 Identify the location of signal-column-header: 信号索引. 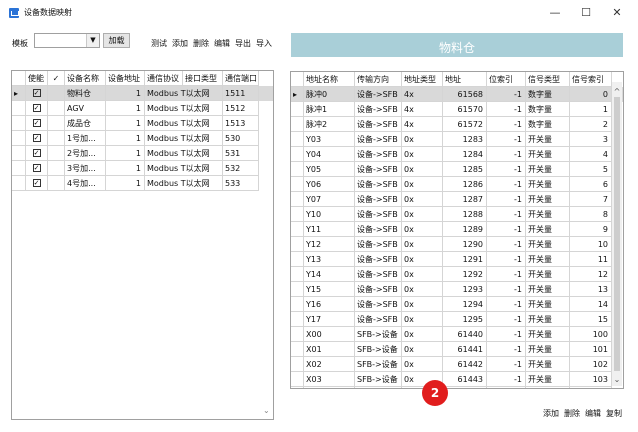
(591, 79).